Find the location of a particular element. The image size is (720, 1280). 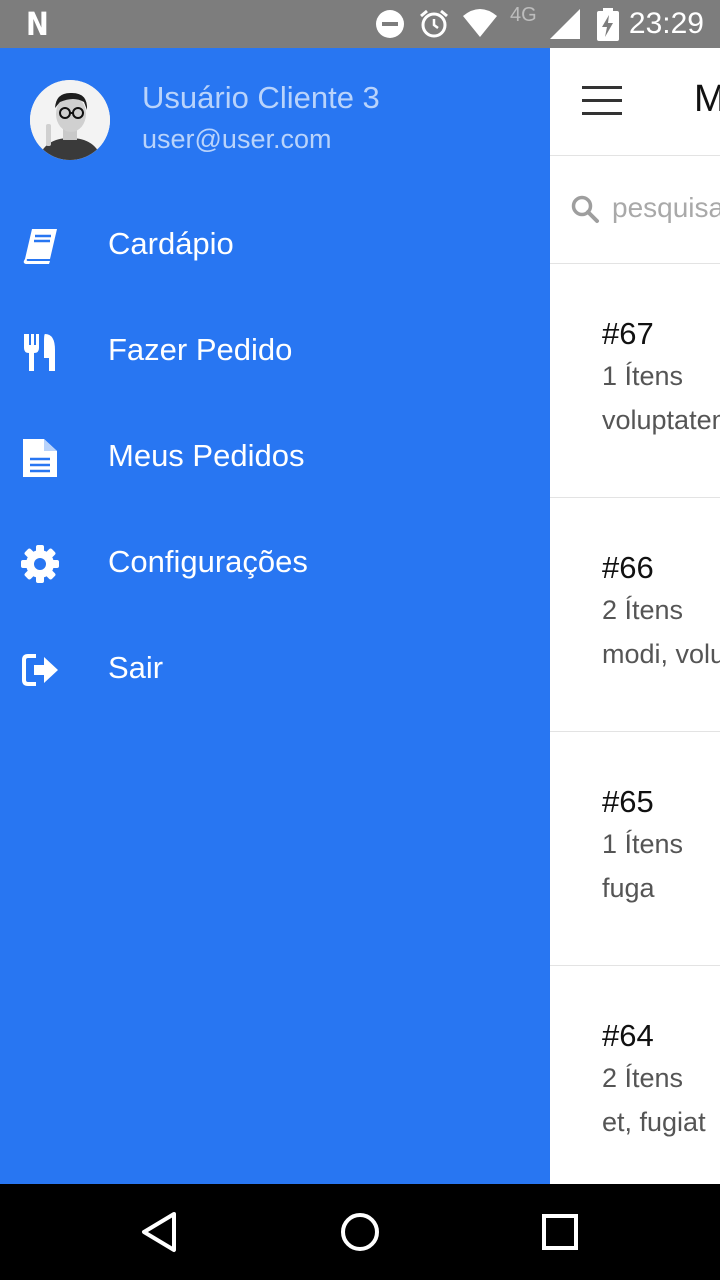

hamburger-menu-icon is located at coordinates (602, 101).